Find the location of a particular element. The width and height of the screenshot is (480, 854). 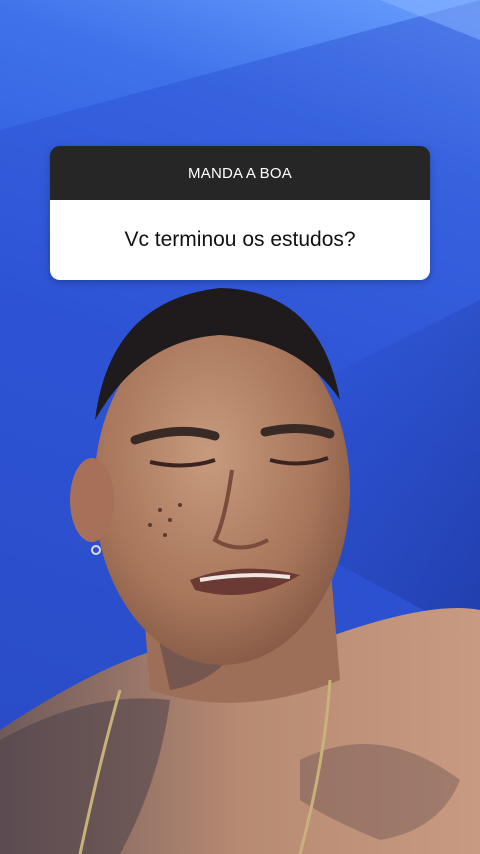

question-sticker: MANDA A BOA Vc terminou os estudos? is located at coordinates (240, 213).